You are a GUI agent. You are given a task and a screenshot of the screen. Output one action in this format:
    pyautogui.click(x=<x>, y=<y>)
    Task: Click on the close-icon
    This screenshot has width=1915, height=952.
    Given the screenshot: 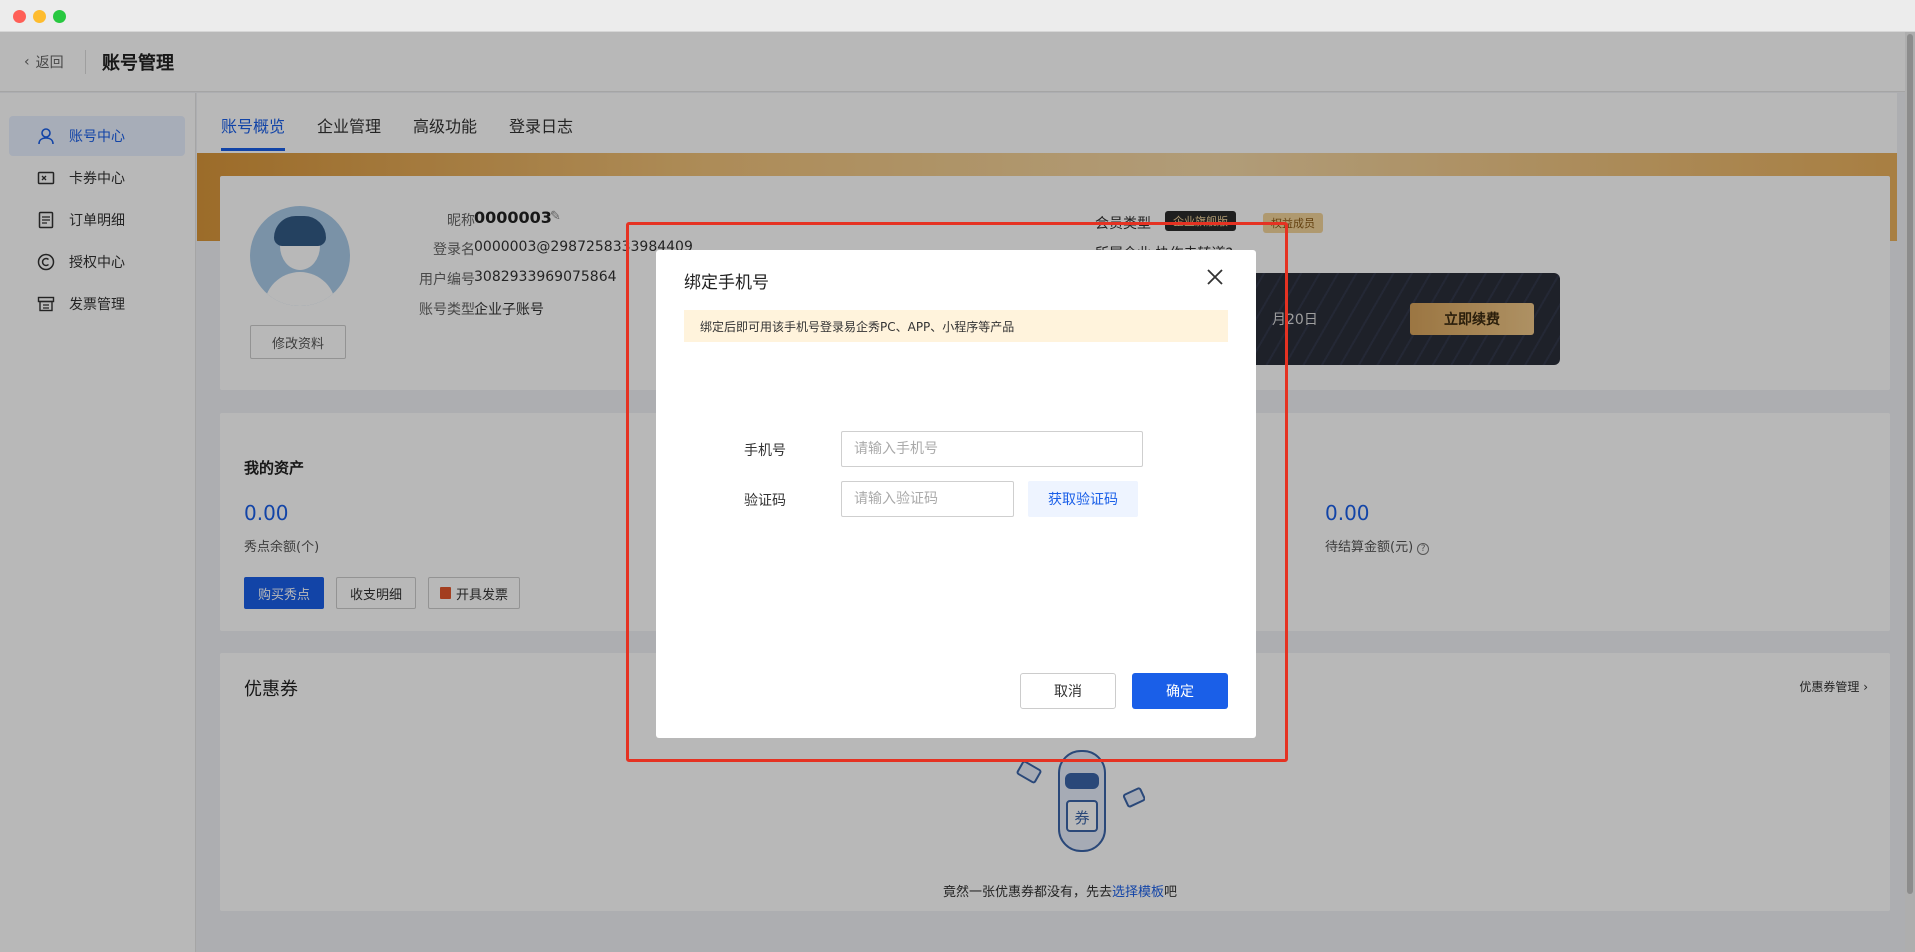 What is the action you would take?
    pyautogui.click(x=1215, y=277)
    